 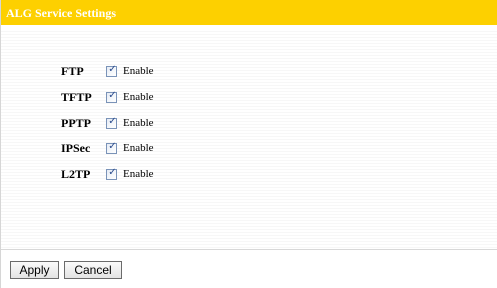 I want to click on pptp-enable-checkbox: ✓, so click(x=111, y=122).